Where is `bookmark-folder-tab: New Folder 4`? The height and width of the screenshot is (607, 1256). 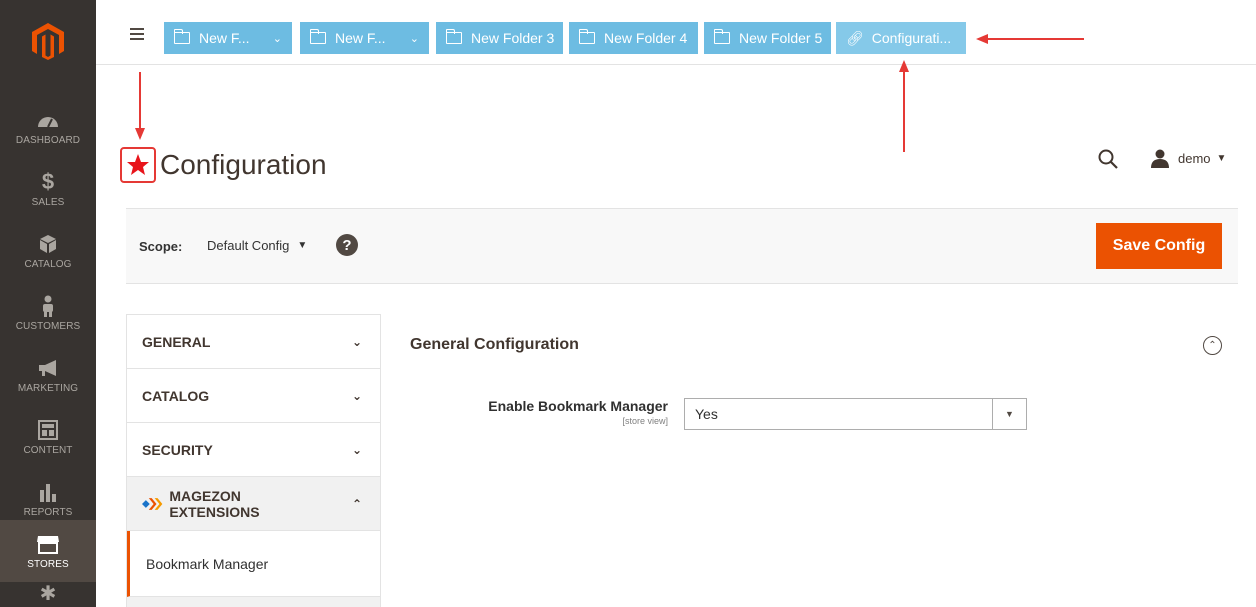
bookmark-folder-tab: New Folder 4 is located at coordinates (633, 38).